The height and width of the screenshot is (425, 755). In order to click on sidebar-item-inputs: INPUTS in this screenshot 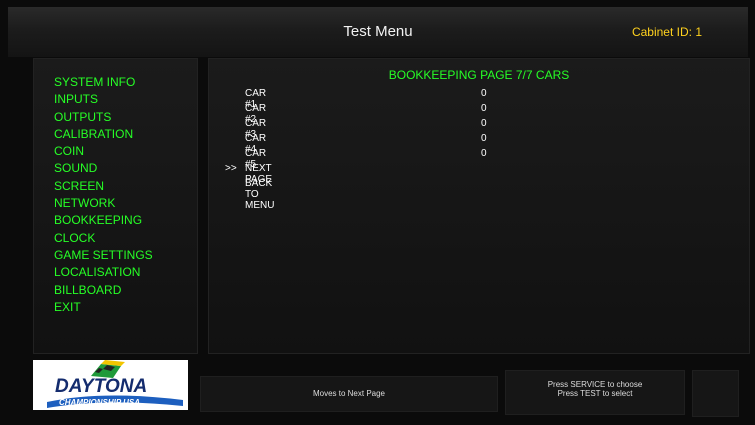, I will do `click(103, 99)`.